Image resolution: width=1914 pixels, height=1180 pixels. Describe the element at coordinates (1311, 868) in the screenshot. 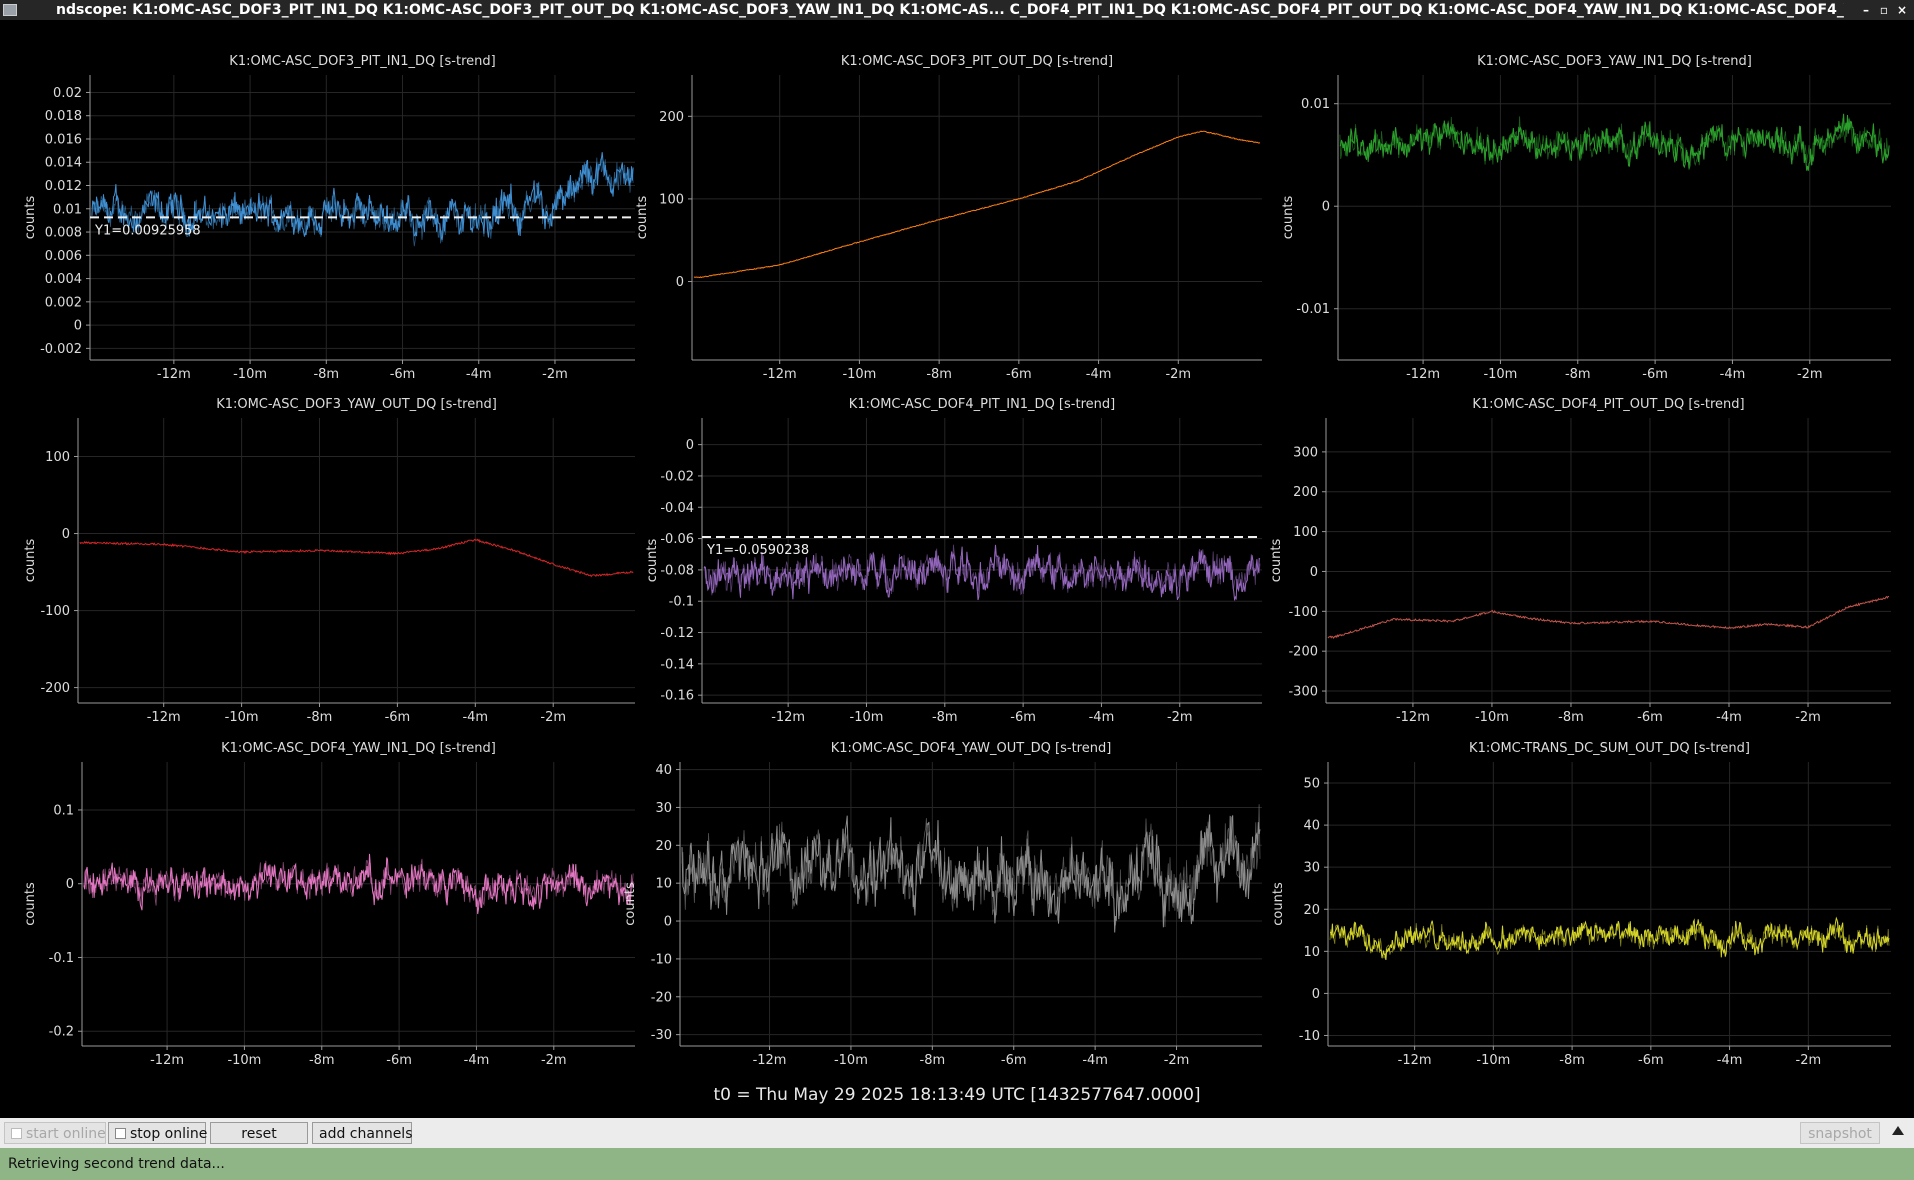

I see `y-tick-label: 30` at that location.